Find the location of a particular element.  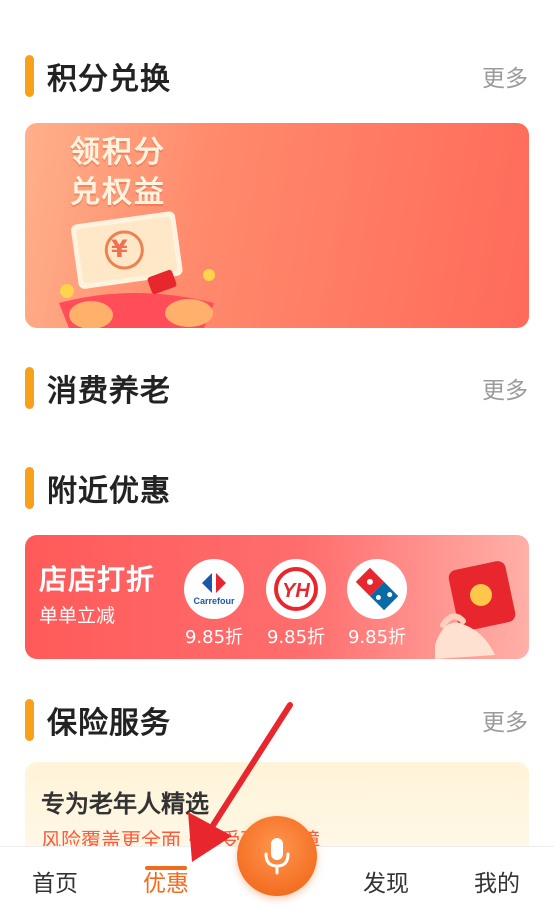

section-title: 附近优惠 is located at coordinates (109, 491).